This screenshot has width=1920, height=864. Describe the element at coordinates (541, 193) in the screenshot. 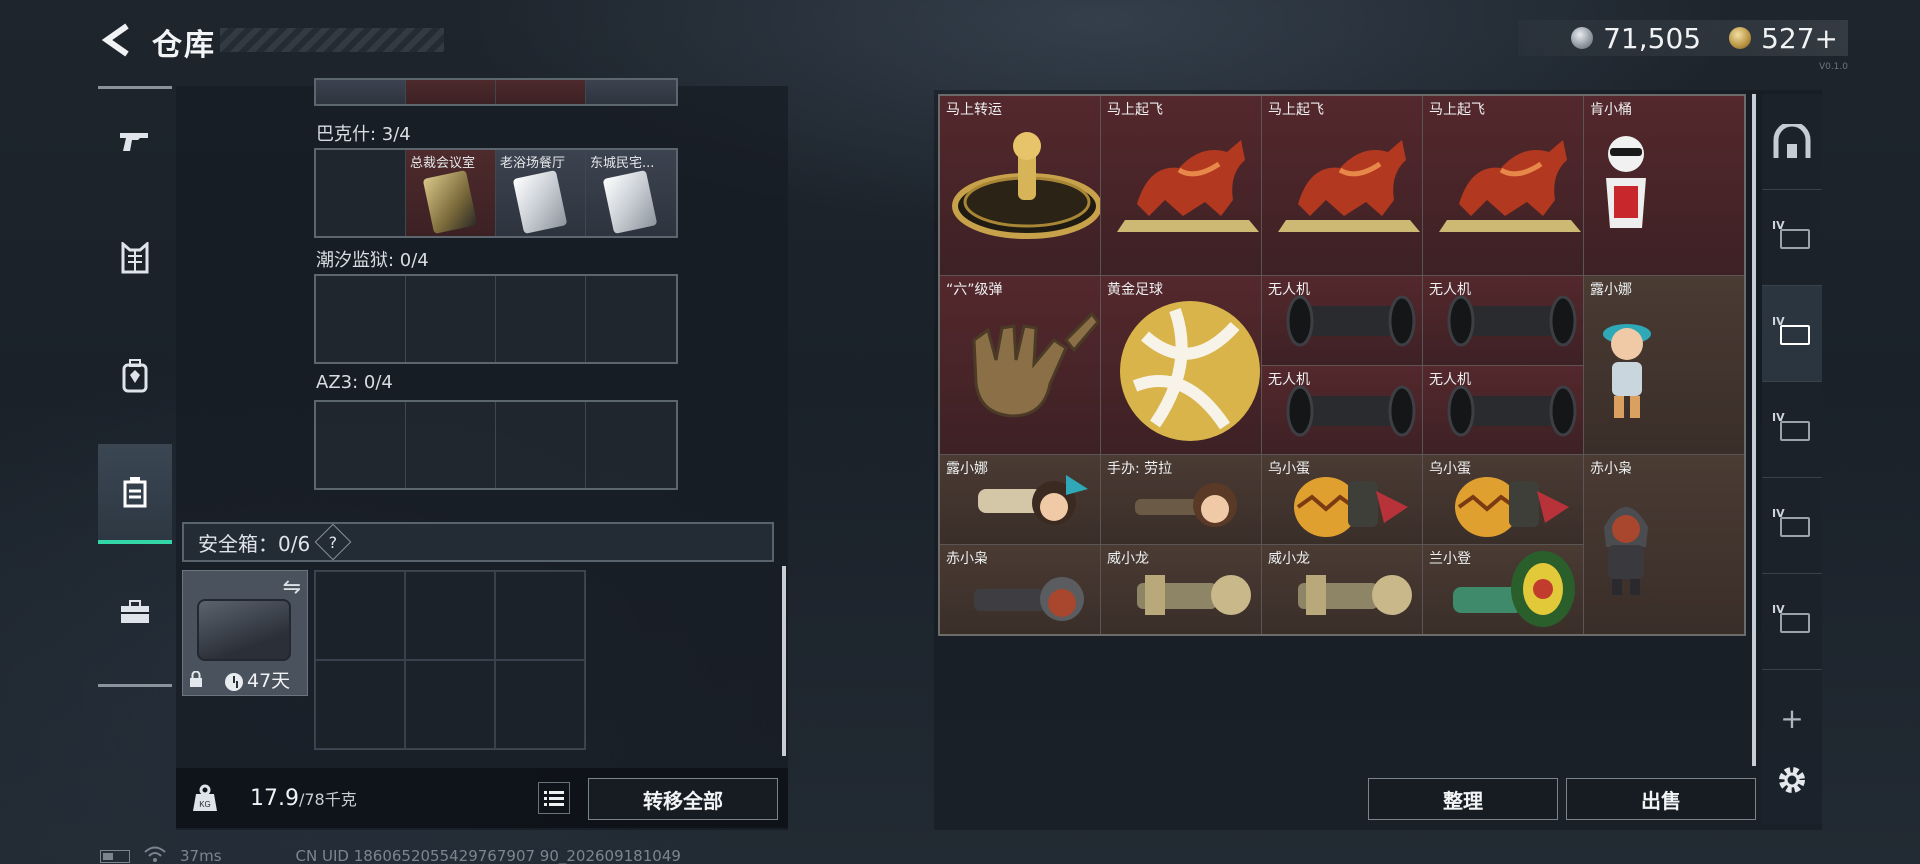

I see `slot-keycard: 老浴场餐厅` at that location.